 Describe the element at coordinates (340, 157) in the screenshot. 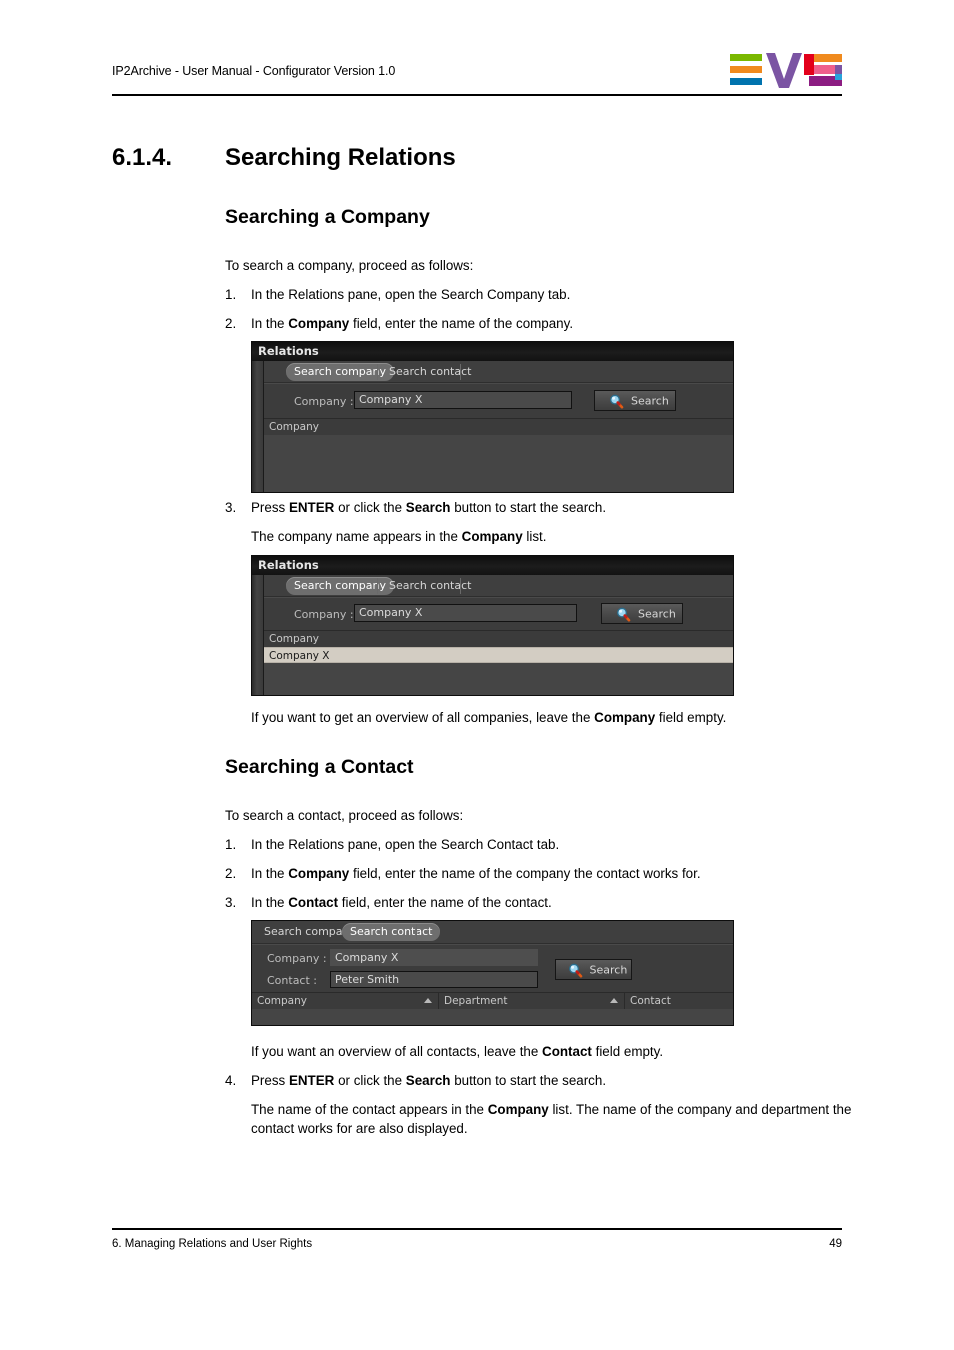

I see `page-title: Searching Relations` at that location.